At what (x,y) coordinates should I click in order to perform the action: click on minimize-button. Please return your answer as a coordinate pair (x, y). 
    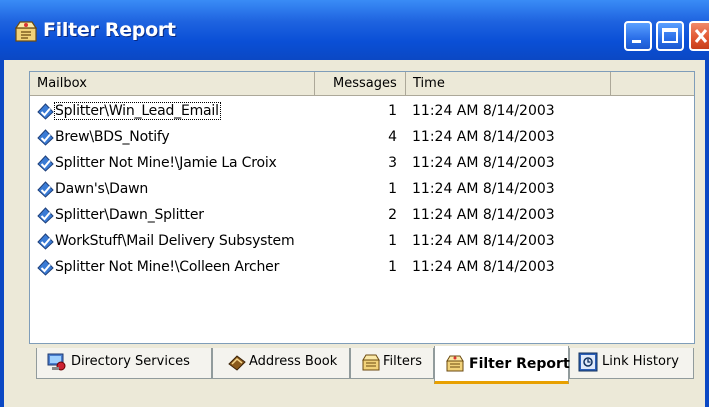
    Looking at the image, I should click on (638, 36).